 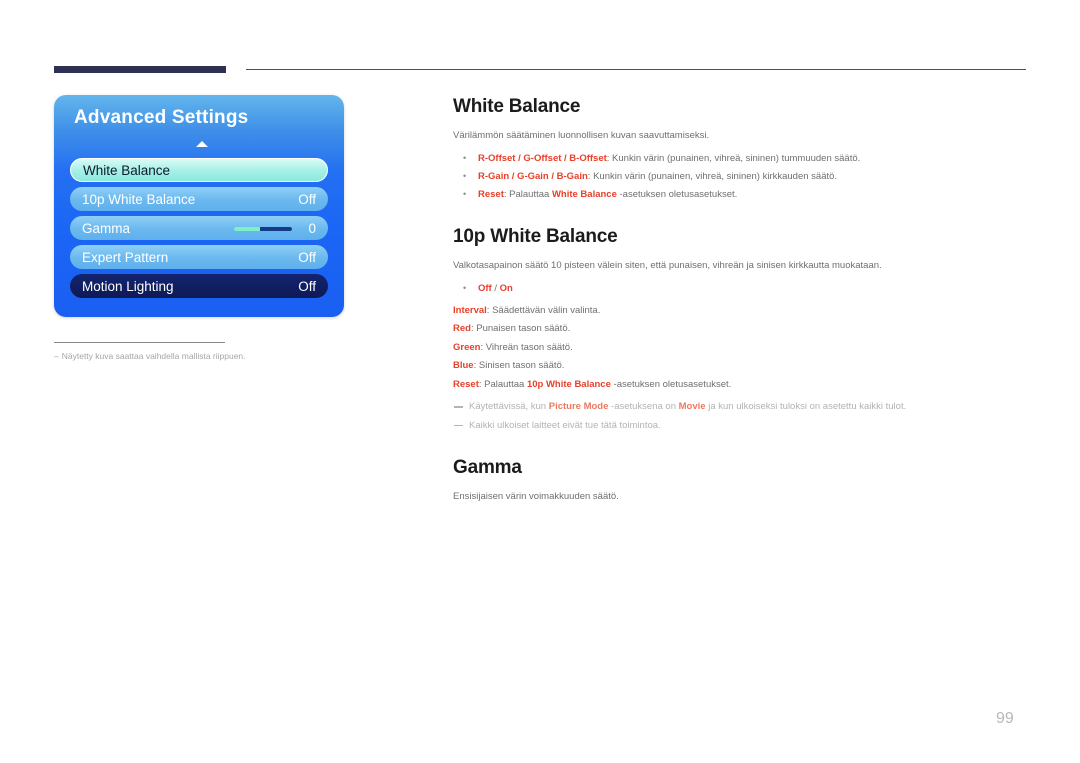 I want to click on definition-text: : Säädettävän välin valinta., so click(x=543, y=310).